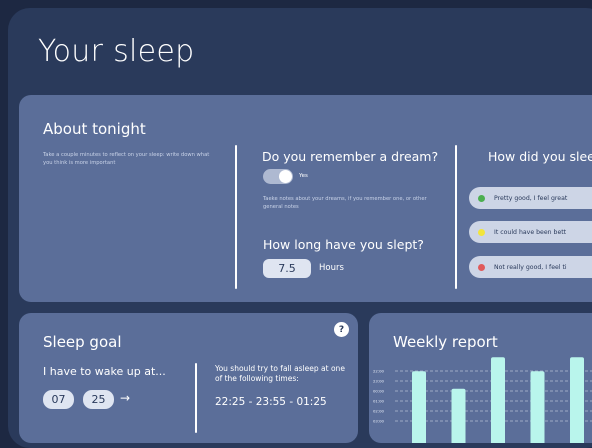  Describe the element at coordinates (540, 156) in the screenshot. I see `feeling-question: How did you sleep` at that location.